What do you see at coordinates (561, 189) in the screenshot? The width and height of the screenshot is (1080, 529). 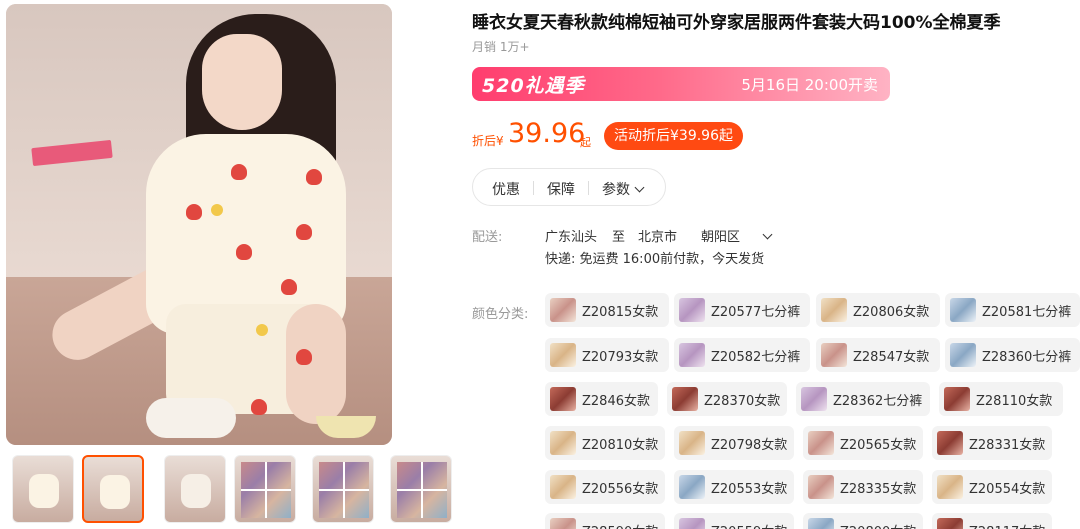 I see `tab-guarantee: 保障` at bounding box center [561, 189].